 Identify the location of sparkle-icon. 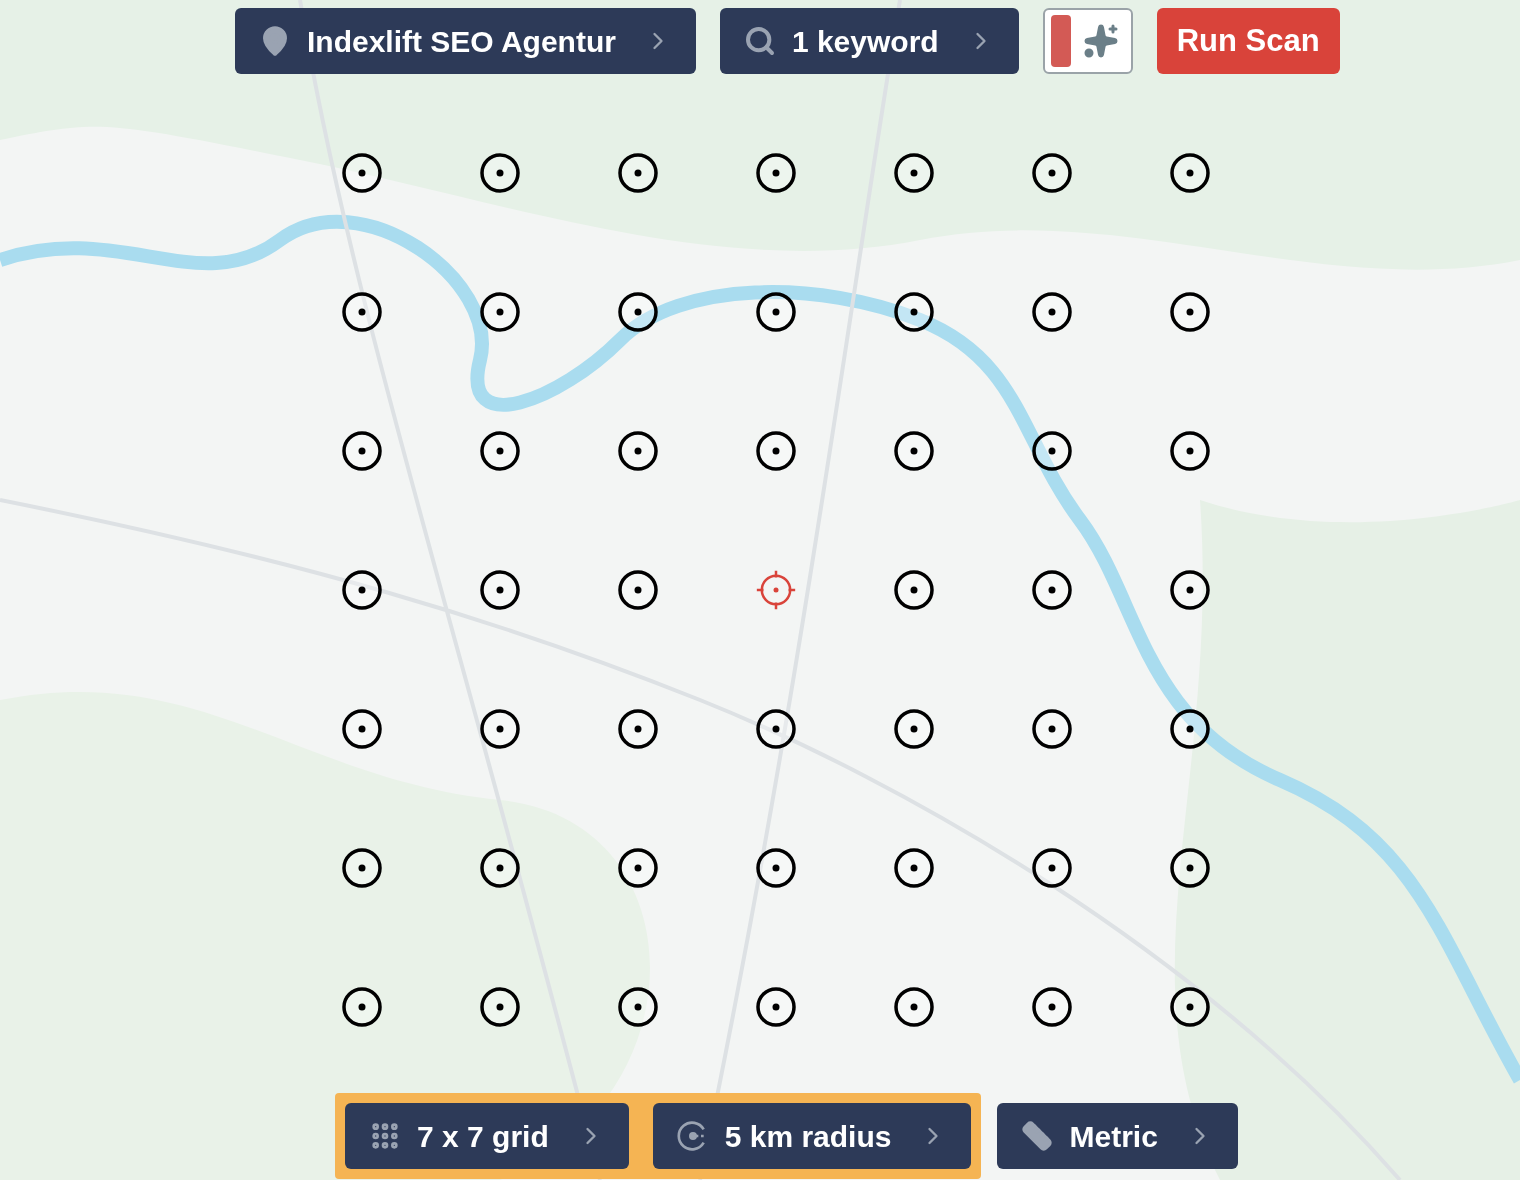
(1100, 41).